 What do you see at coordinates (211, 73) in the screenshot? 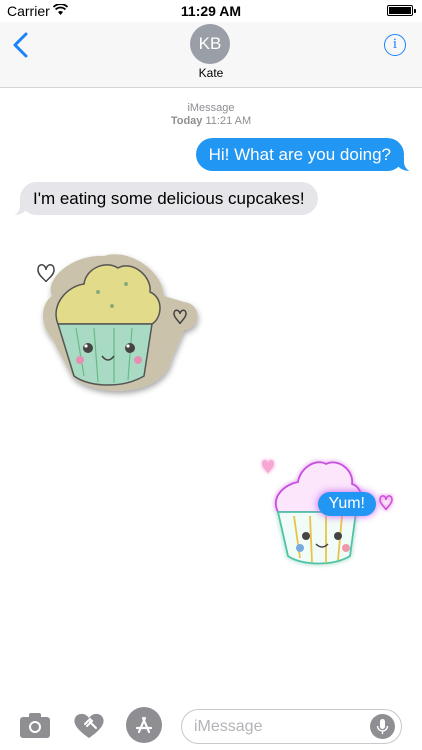
I see `contact-name: Kate` at bounding box center [211, 73].